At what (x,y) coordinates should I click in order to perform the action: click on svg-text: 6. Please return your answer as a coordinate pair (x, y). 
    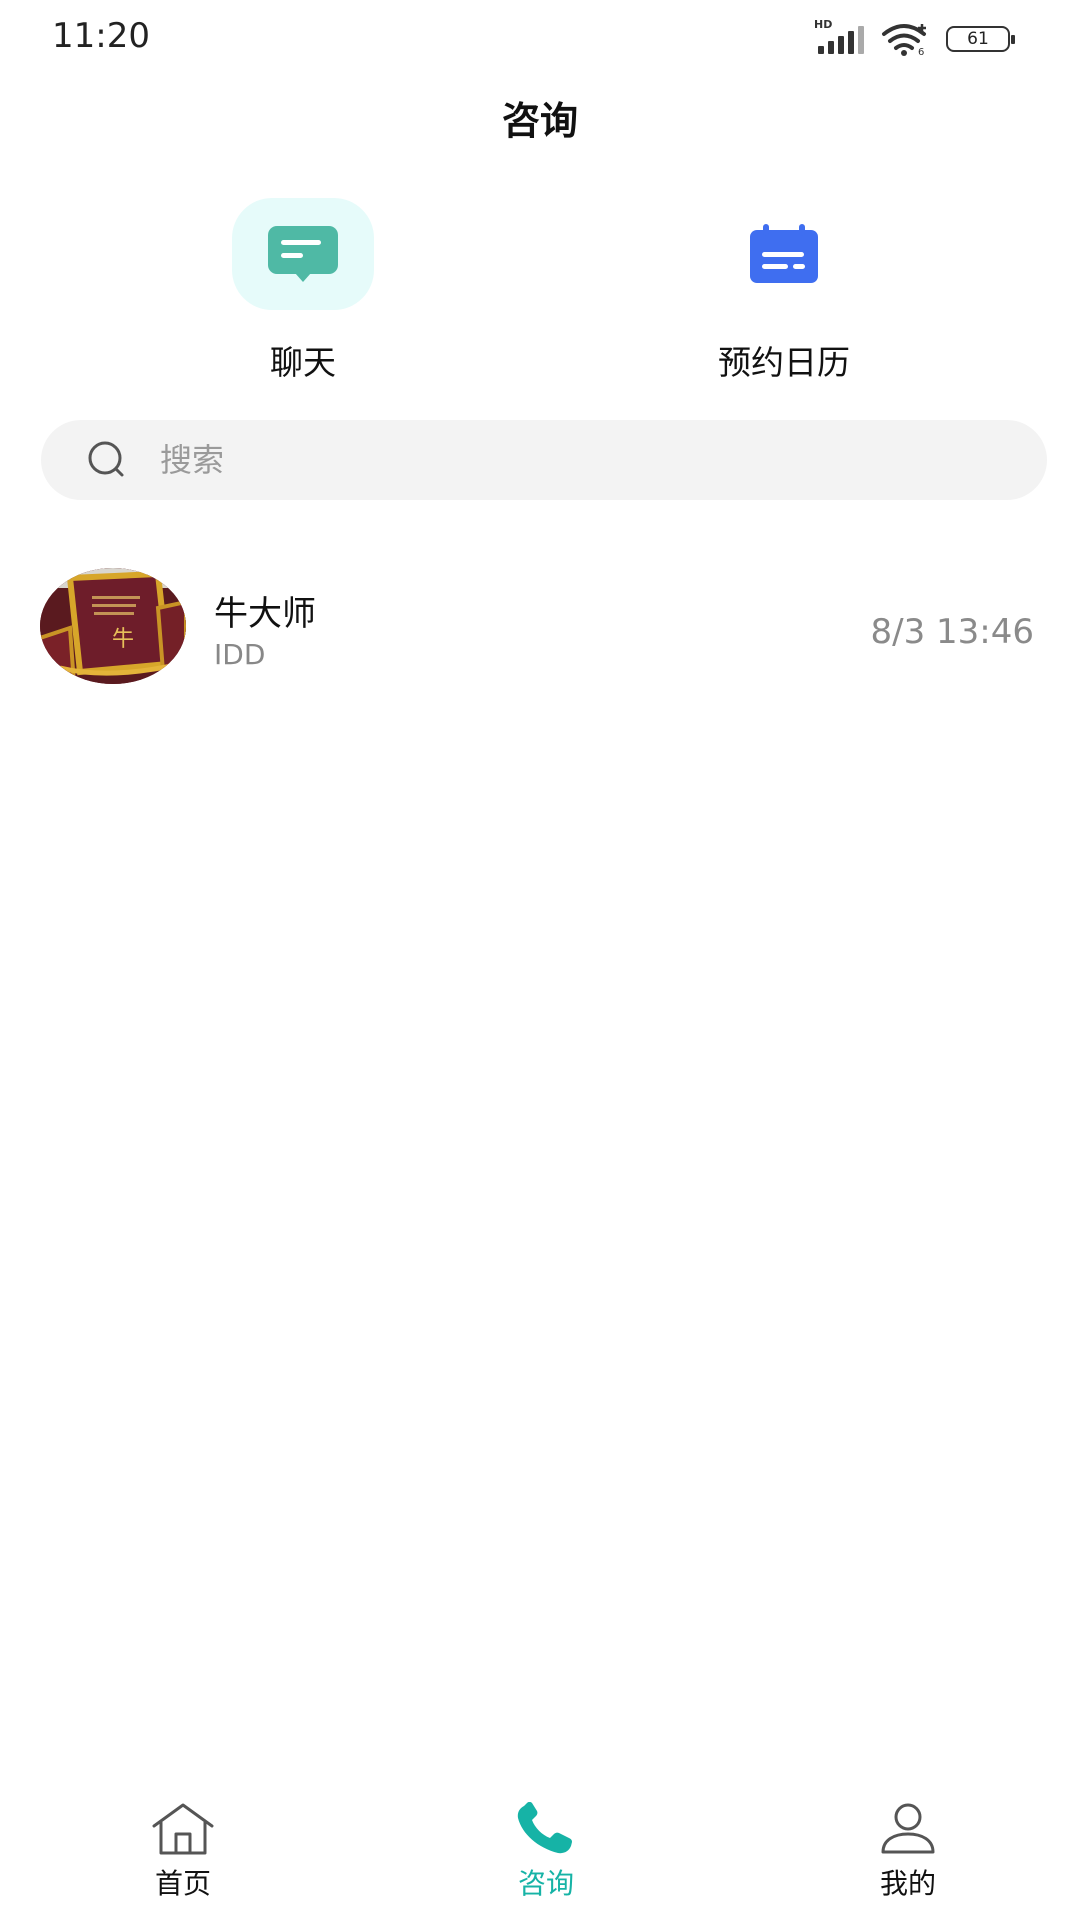
    Looking at the image, I should click on (921, 51).